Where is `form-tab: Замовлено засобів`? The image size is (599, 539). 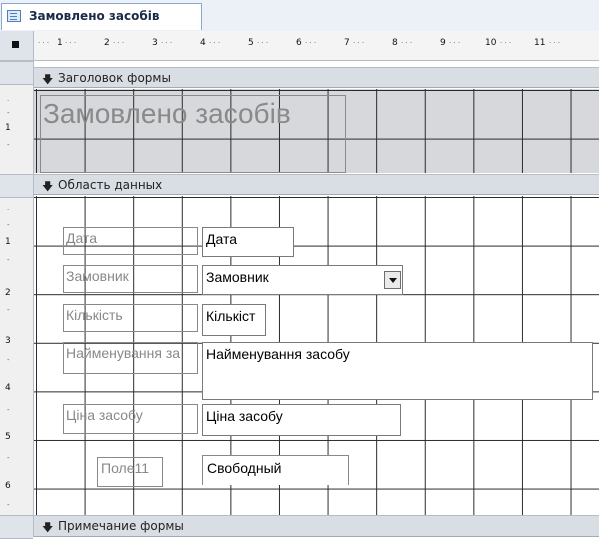
form-tab: Замовлено засобів is located at coordinates (101, 16).